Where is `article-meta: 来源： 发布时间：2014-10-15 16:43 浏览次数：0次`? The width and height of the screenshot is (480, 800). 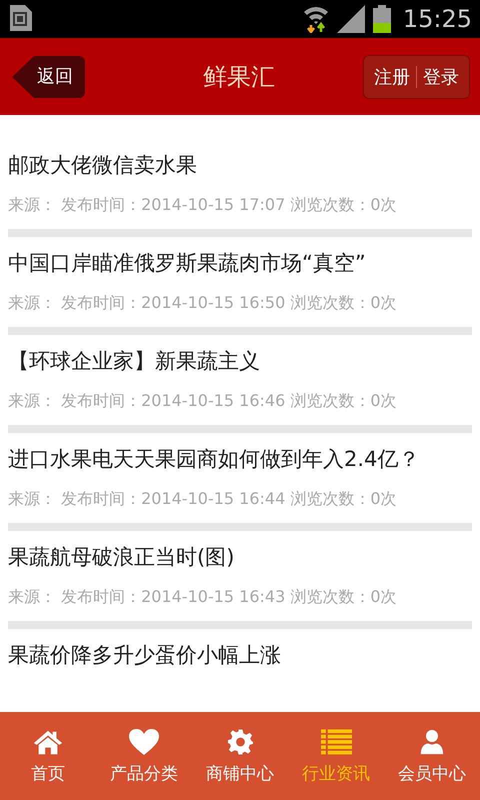
article-meta: 来源： 发布时间：2014-10-15 16:43 浏览次数：0次 is located at coordinates (203, 597).